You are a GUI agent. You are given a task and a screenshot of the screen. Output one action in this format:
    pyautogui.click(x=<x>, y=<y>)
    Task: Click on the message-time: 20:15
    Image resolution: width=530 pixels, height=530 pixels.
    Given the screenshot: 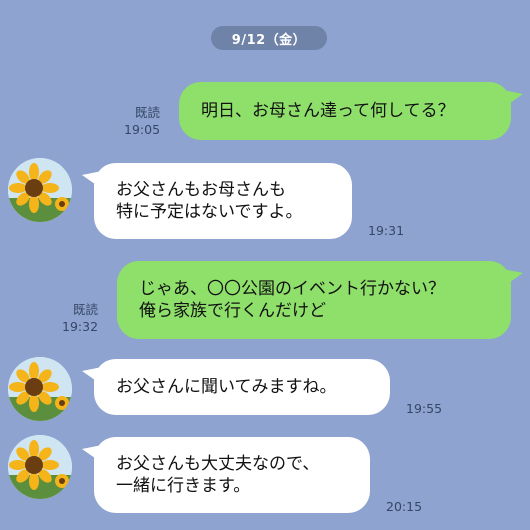 What is the action you would take?
    pyautogui.click(x=404, y=506)
    